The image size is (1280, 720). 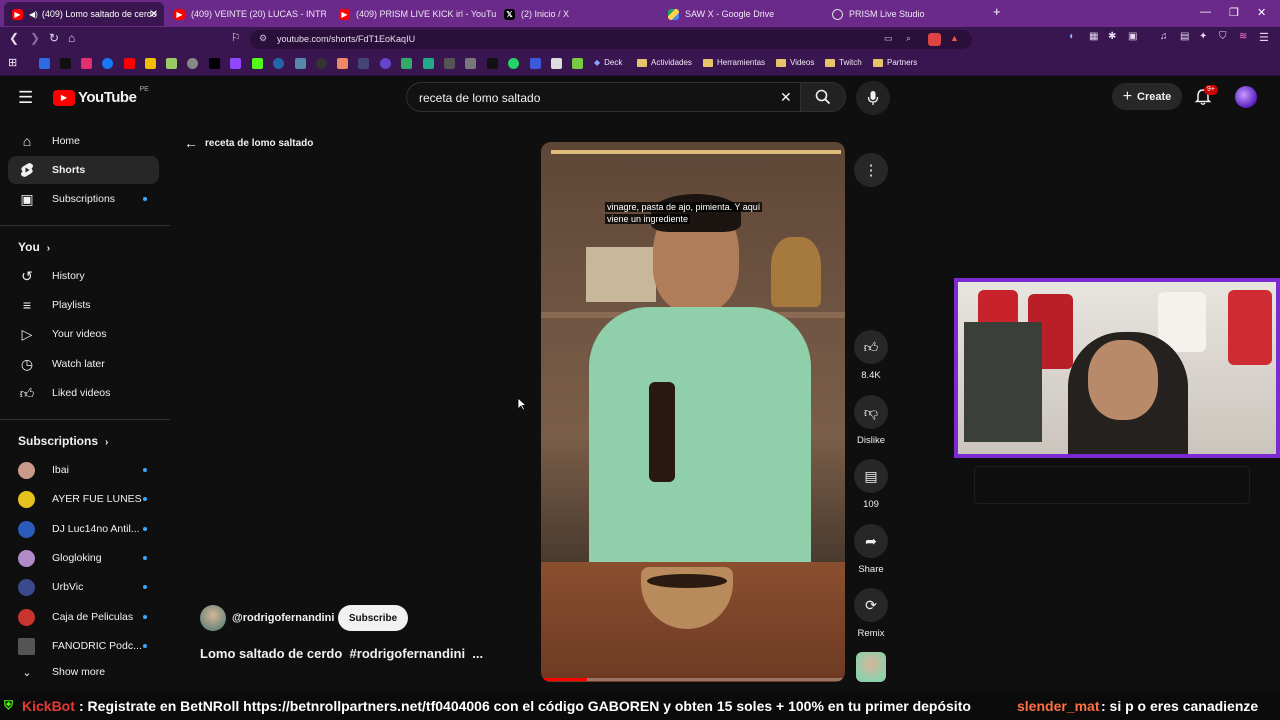 I want to click on clear-search-icon: ✕, so click(x=786, y=97).